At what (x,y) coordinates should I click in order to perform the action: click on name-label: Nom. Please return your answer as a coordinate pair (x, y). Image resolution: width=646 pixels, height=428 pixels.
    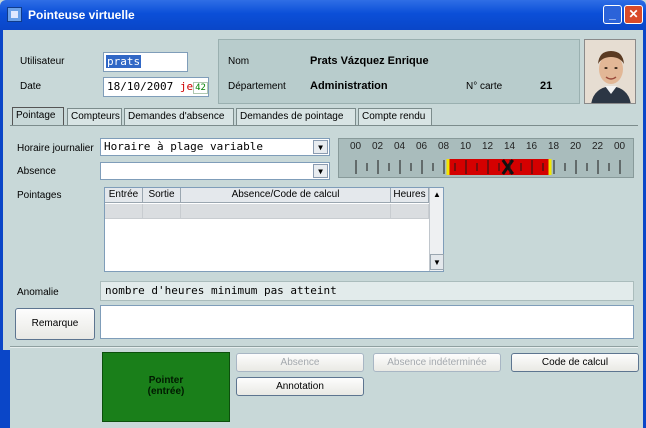
    Looking at the image, I should click on (239, 61).